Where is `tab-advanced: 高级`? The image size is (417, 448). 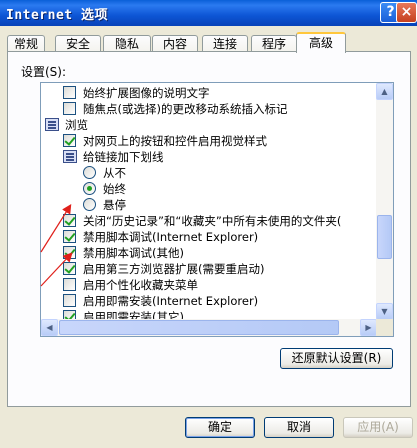
tab-advanced: 高级 is located at coordinates (321, 42).